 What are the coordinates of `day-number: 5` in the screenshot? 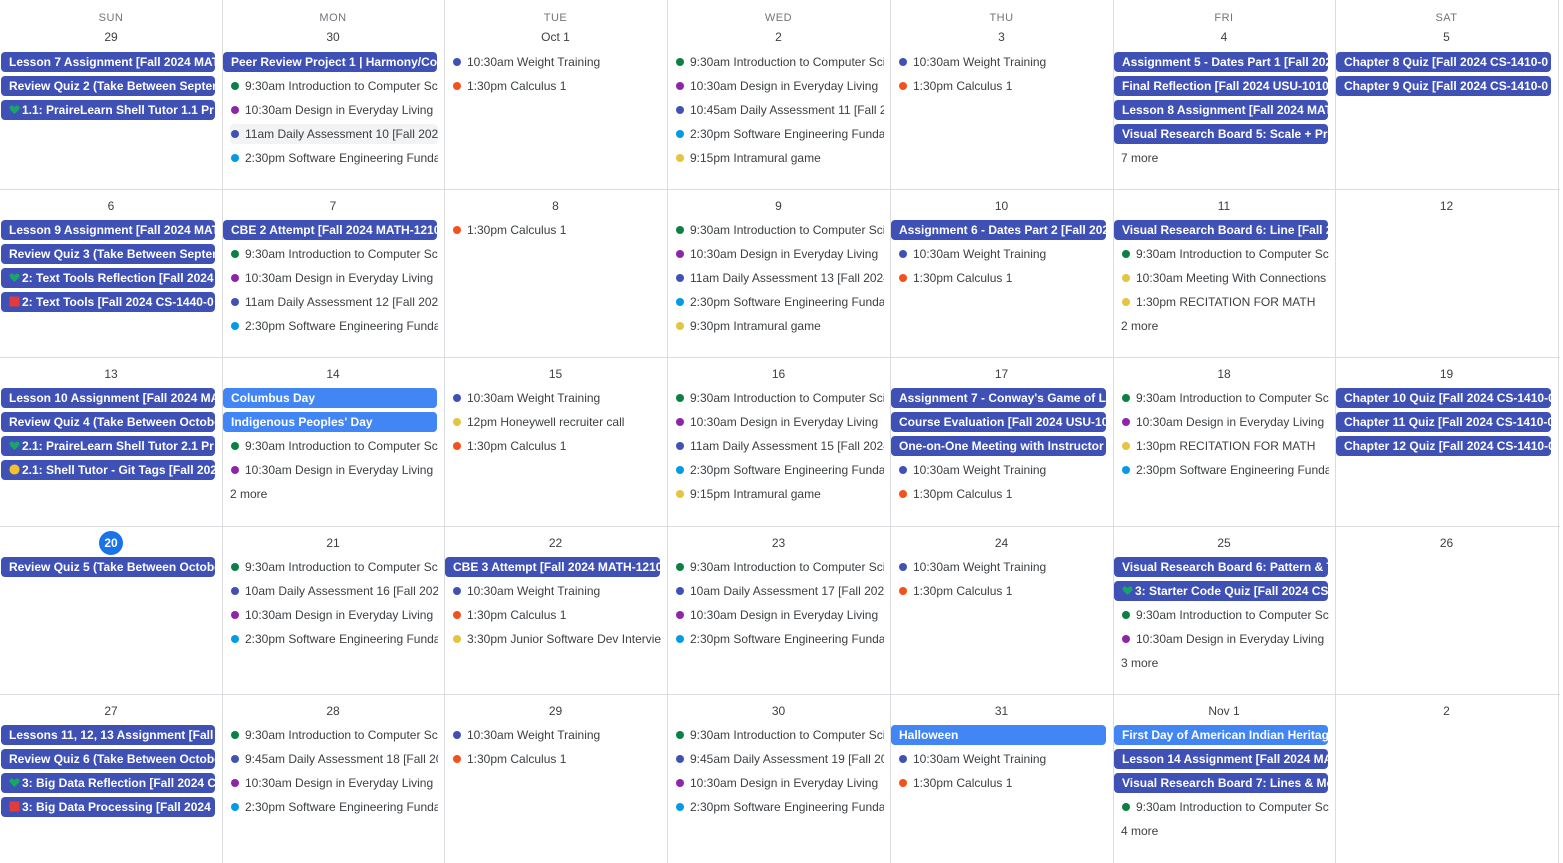 It's located at (1446, 37).